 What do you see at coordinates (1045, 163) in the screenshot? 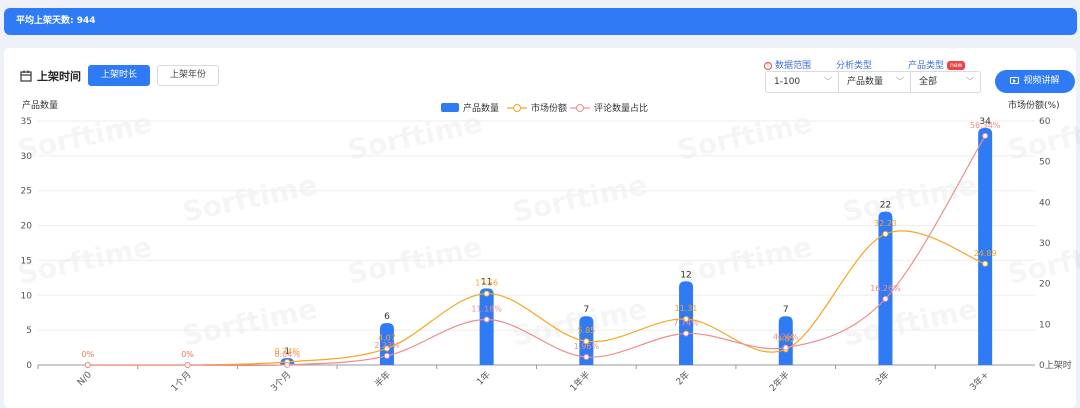
I see `y2-tick-label: 50` at bounding box center [1045, 163].